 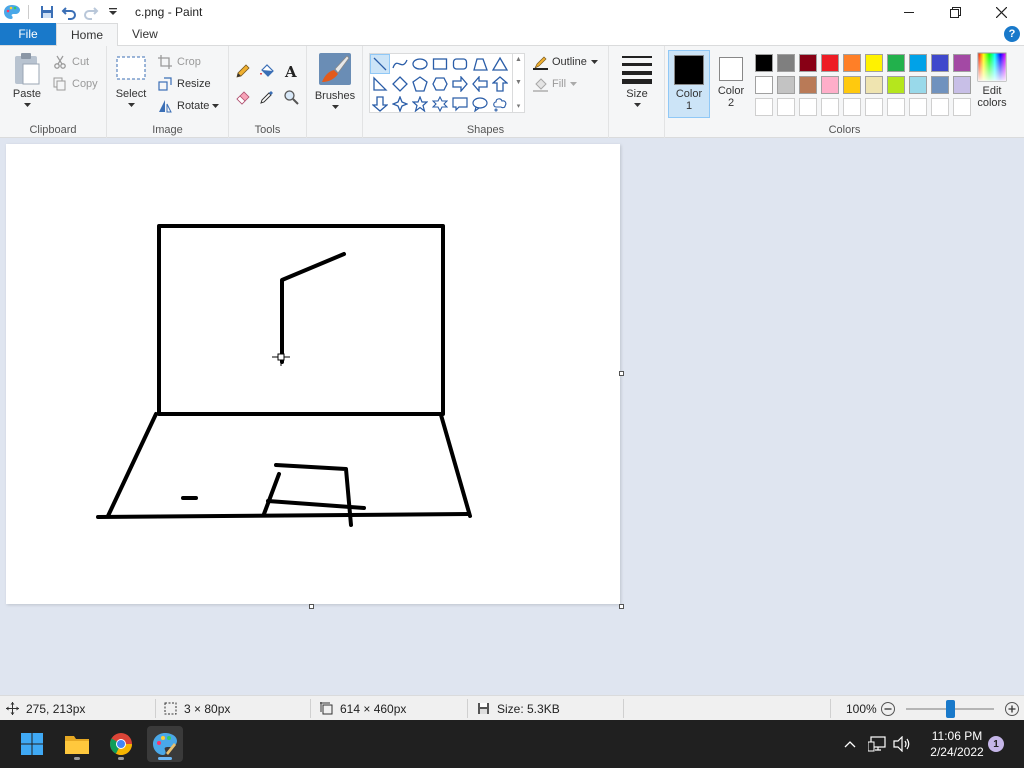 I want to click on resize-handle-bottom, so click(x=311, y=606).